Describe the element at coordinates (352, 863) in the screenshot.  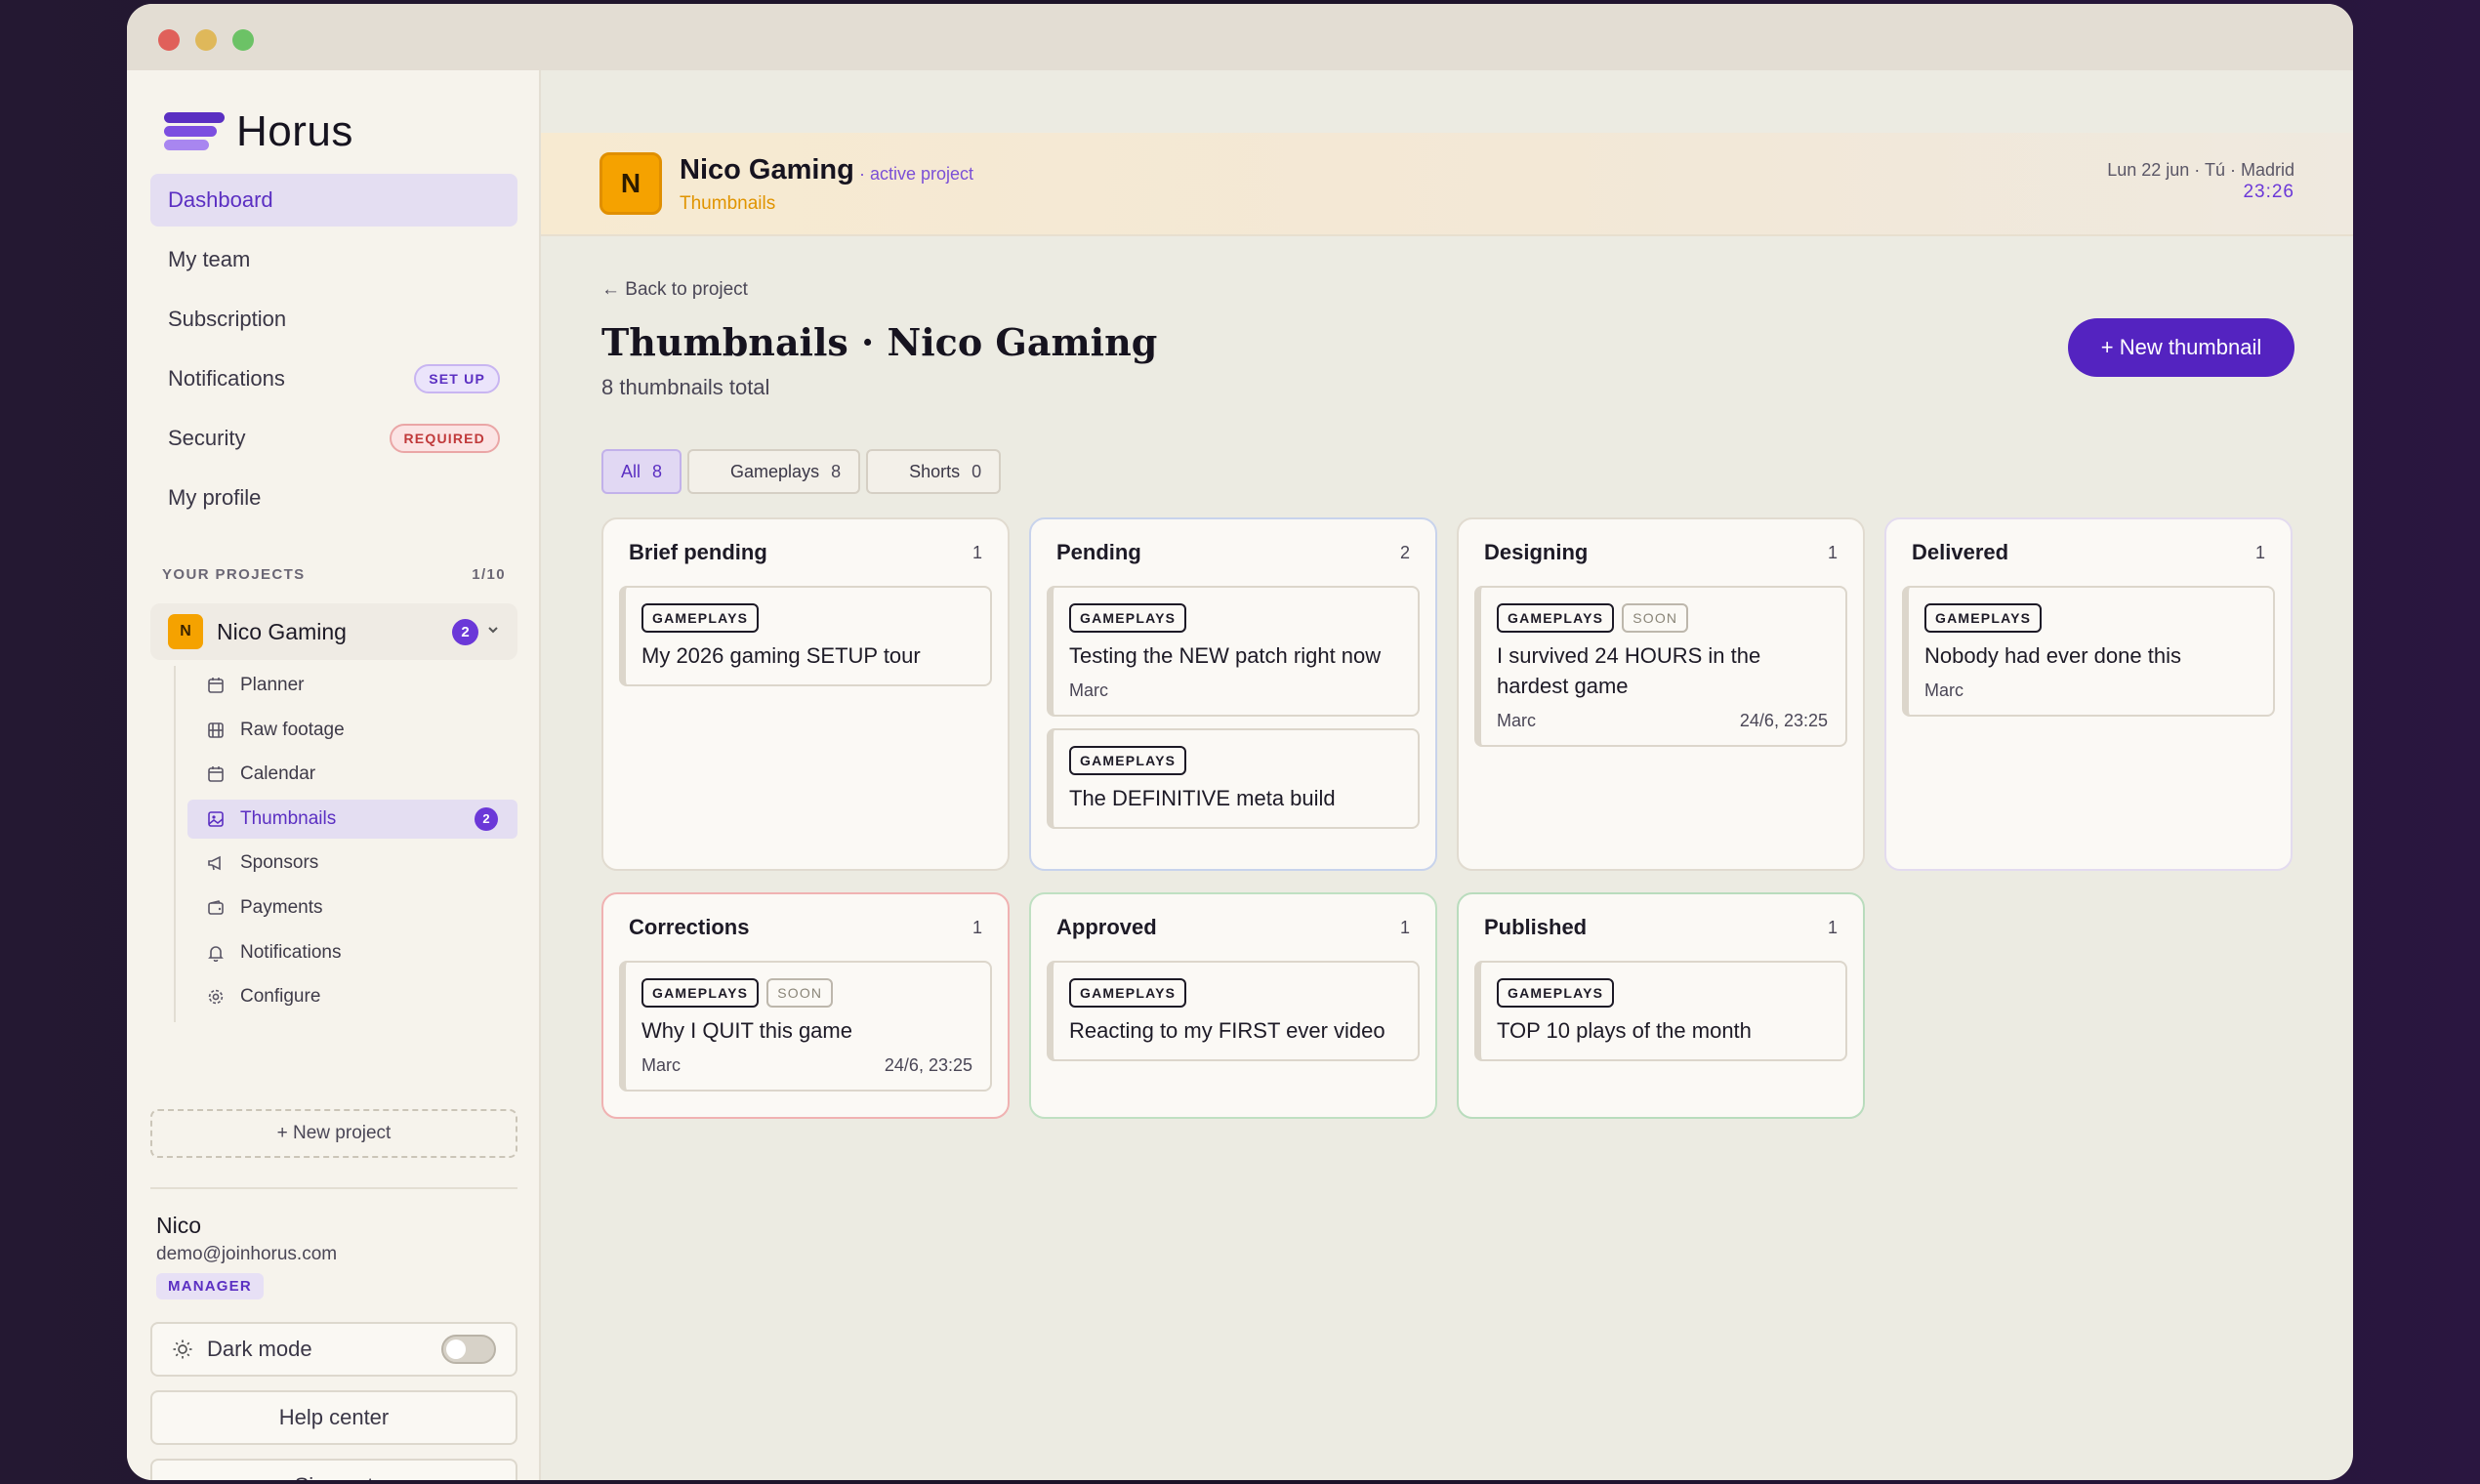
I see `subnav-item-sponsors: Sponsors` at that location.